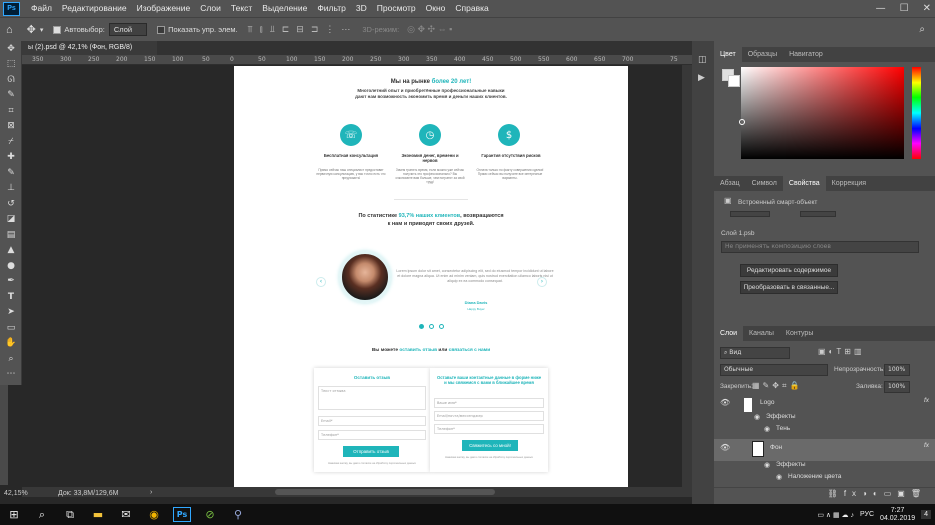 This screenshot has height=525, width=935. Describe the element at coordinates (261, 29) in the screenshot. I see `align-vcenter-icon: ⫾` at that location.